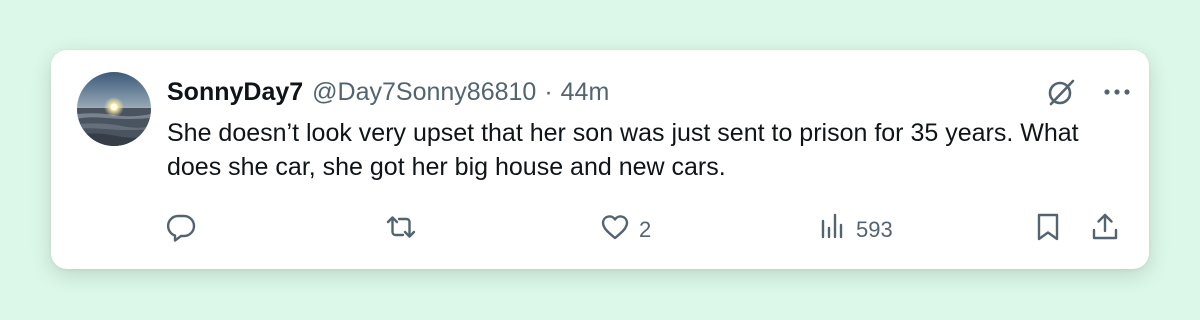 The height and width of the screenshot is (320, 1200). What do you see at coordinates (1117, 92) in the screenshot?
I see `more-options-icon` at bounding box center [1117, 92].